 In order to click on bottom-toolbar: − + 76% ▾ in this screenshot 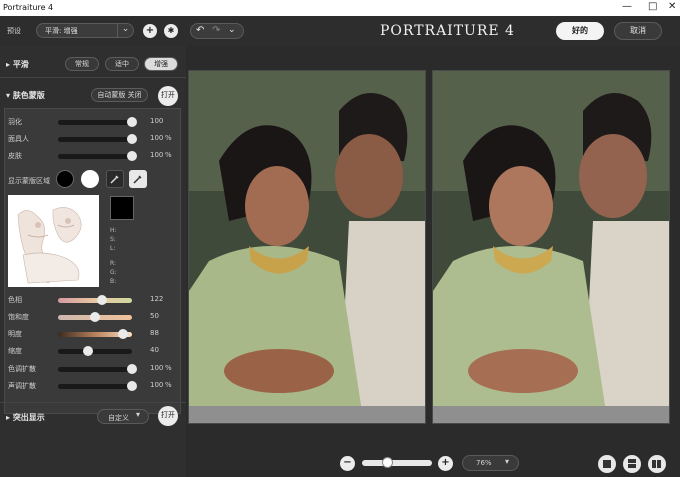, I will do `click(433, 462)`.